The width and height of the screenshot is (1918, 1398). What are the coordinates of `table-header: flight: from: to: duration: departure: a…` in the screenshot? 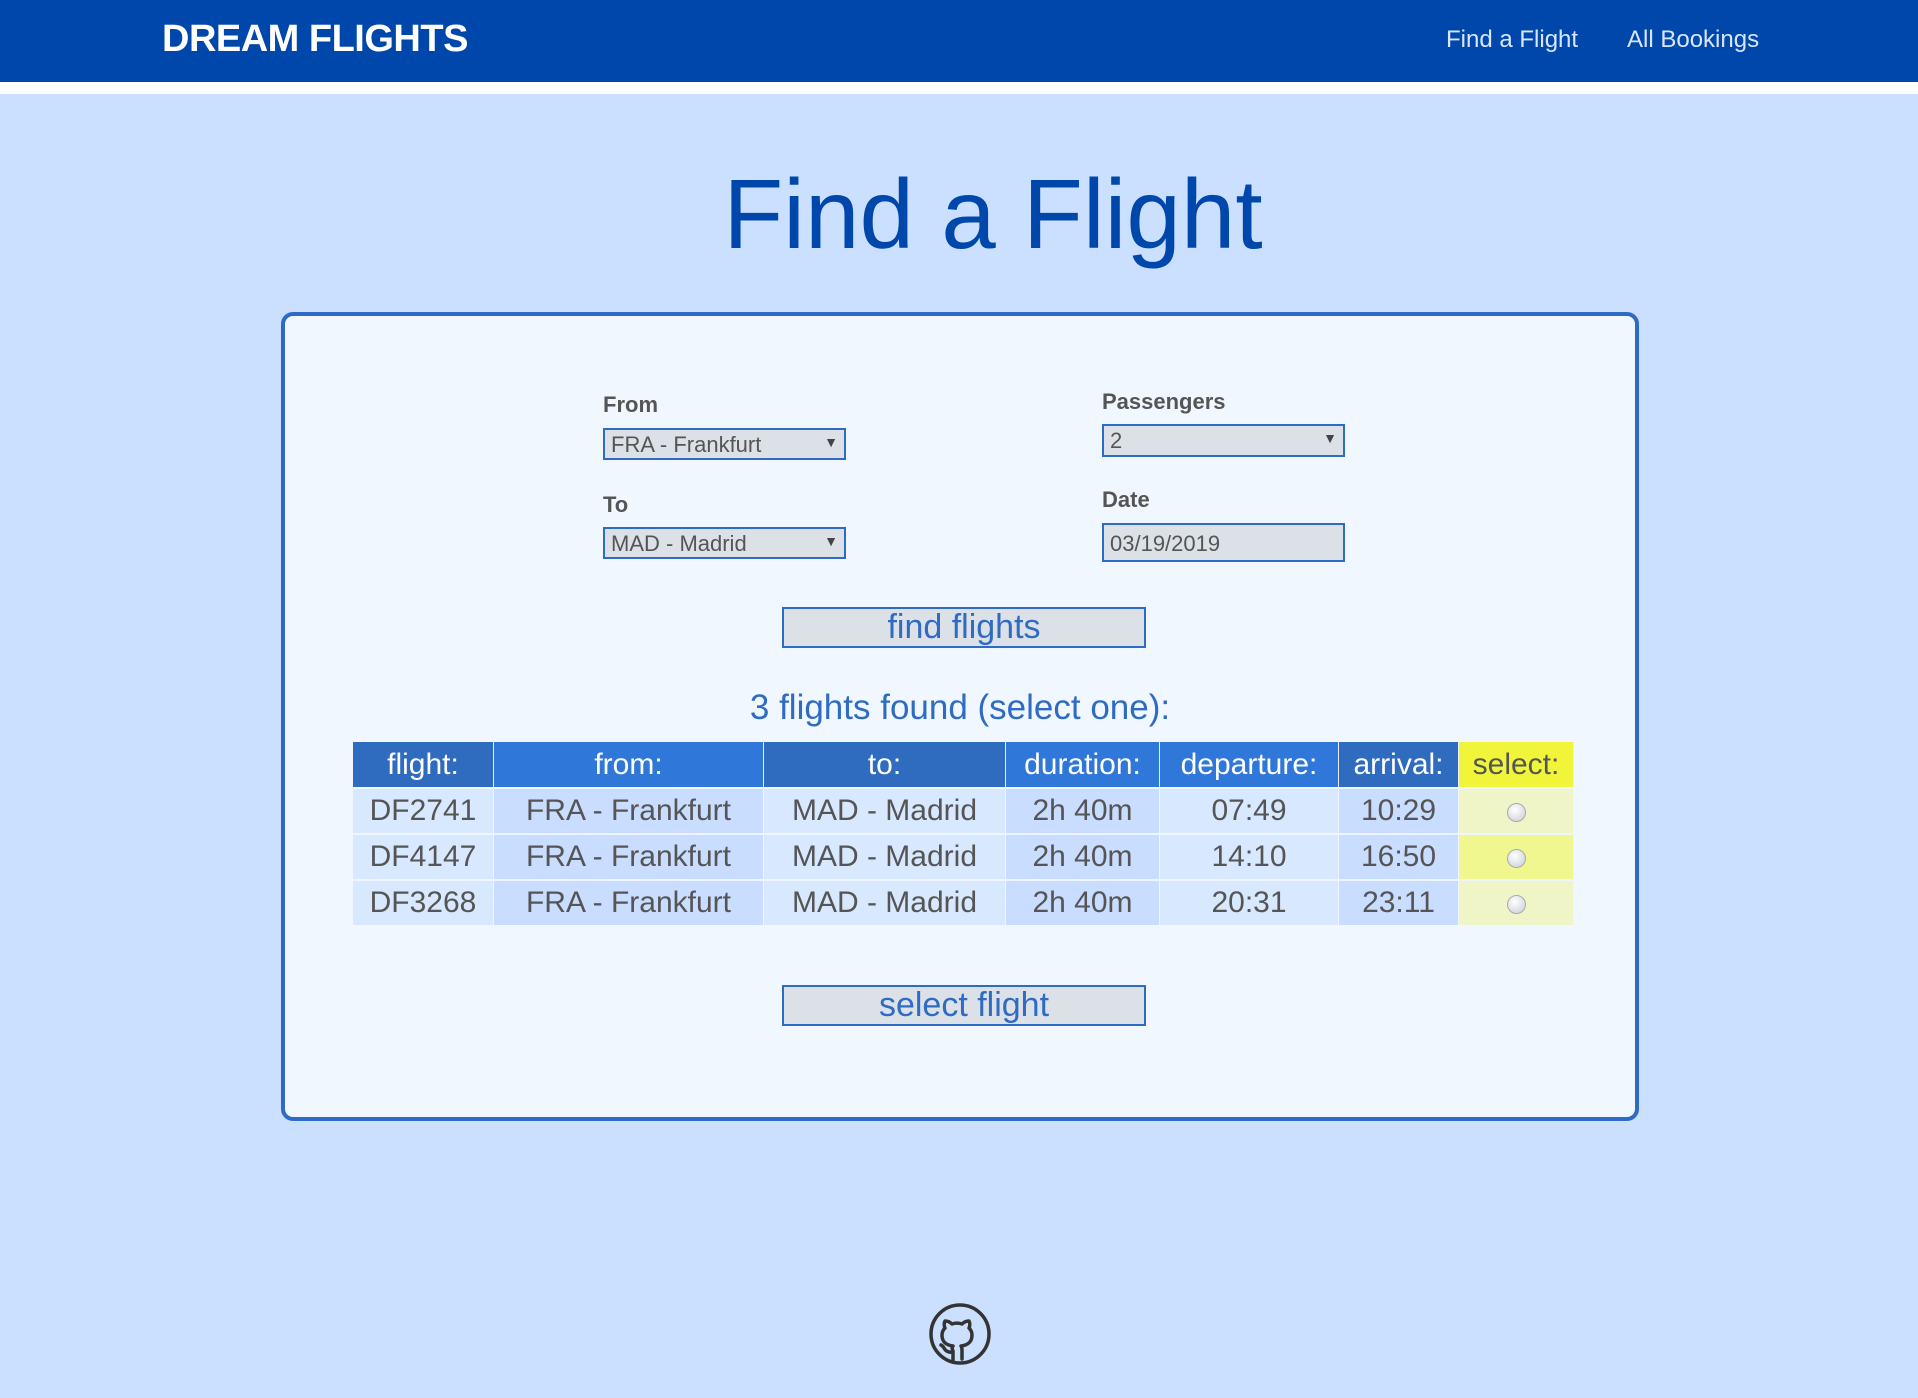 It's located at (963, 765).